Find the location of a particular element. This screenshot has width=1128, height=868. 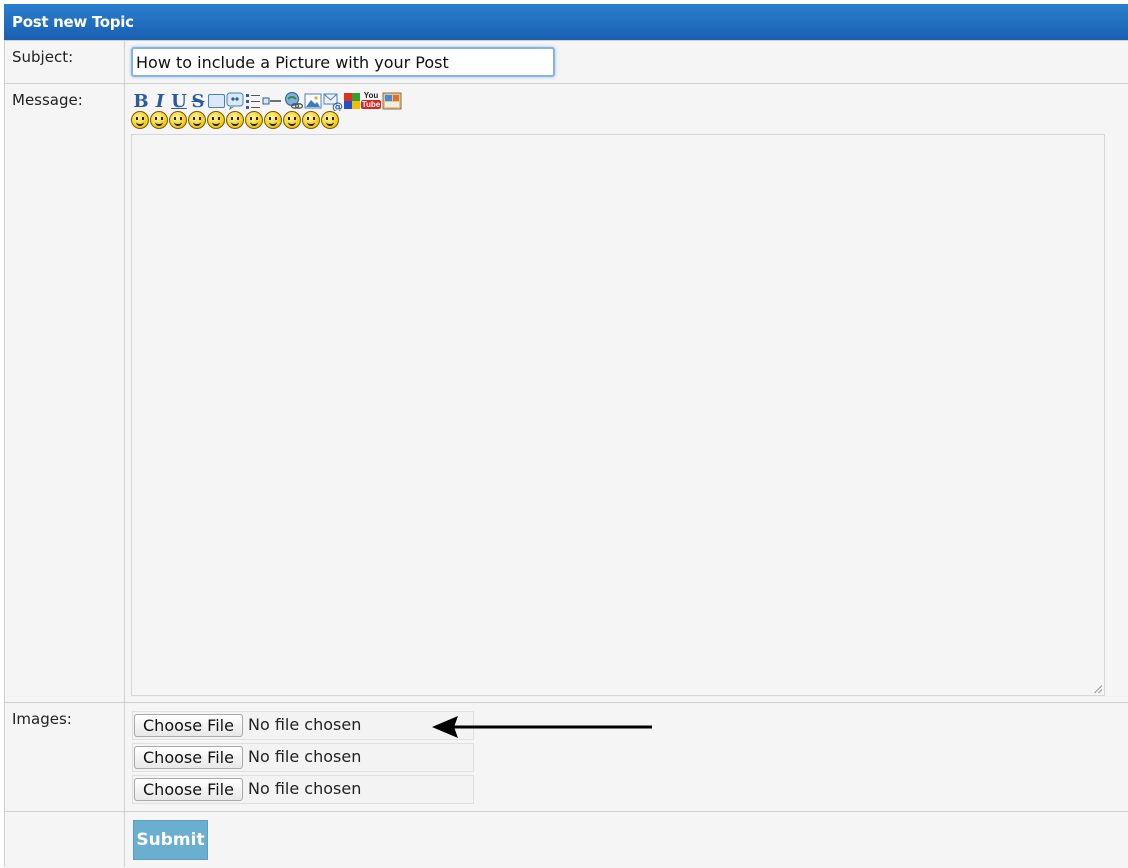

images-label: Images: is located at coordinates (42, 719).